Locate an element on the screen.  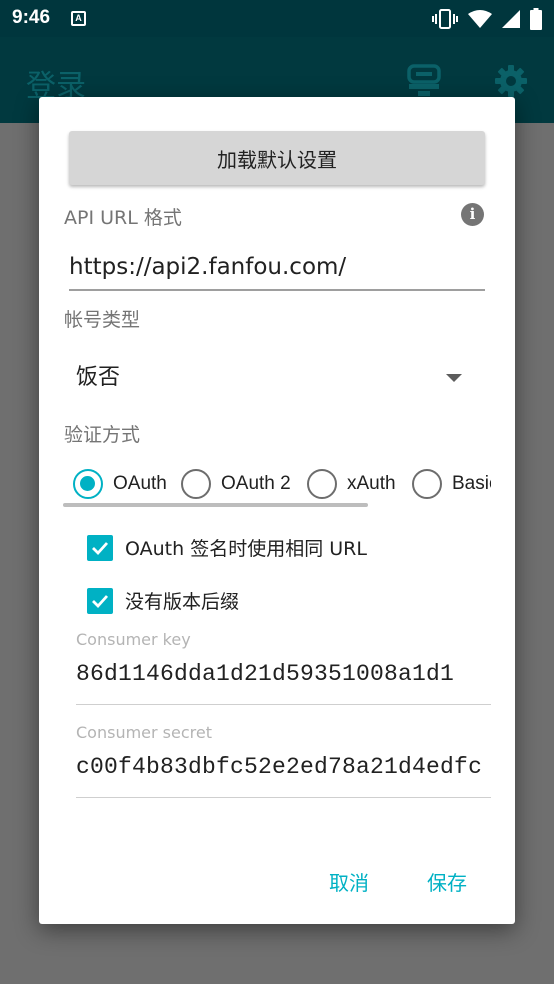
status-time: 9:46 is located at coordinates (31, 17).